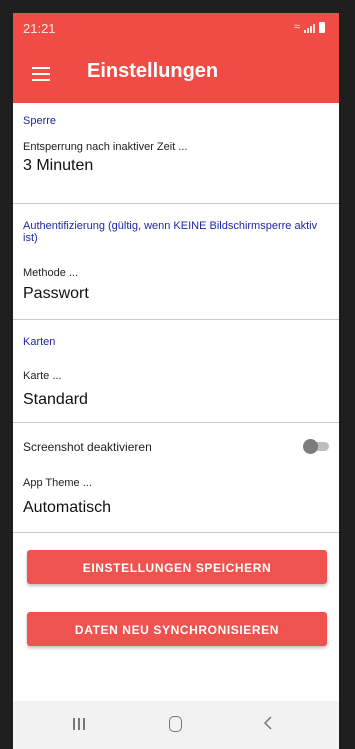 The width and height of the screenshot is (355, 749). What do you see at coordinates (268, 723) in the screenshot?
I see `back-icon` at bounding box center [268, 723].